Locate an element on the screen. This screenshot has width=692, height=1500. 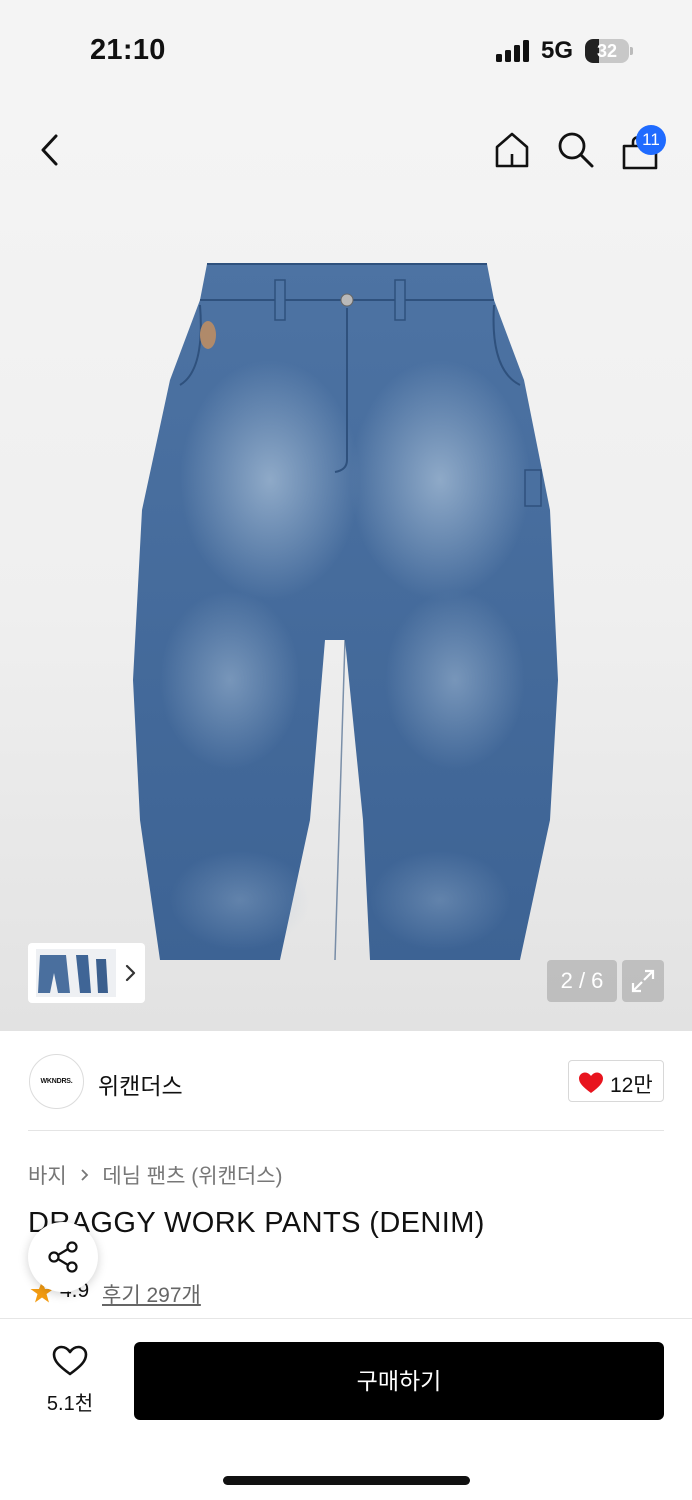
network-label: 5G is located at coordinates (557, 50).